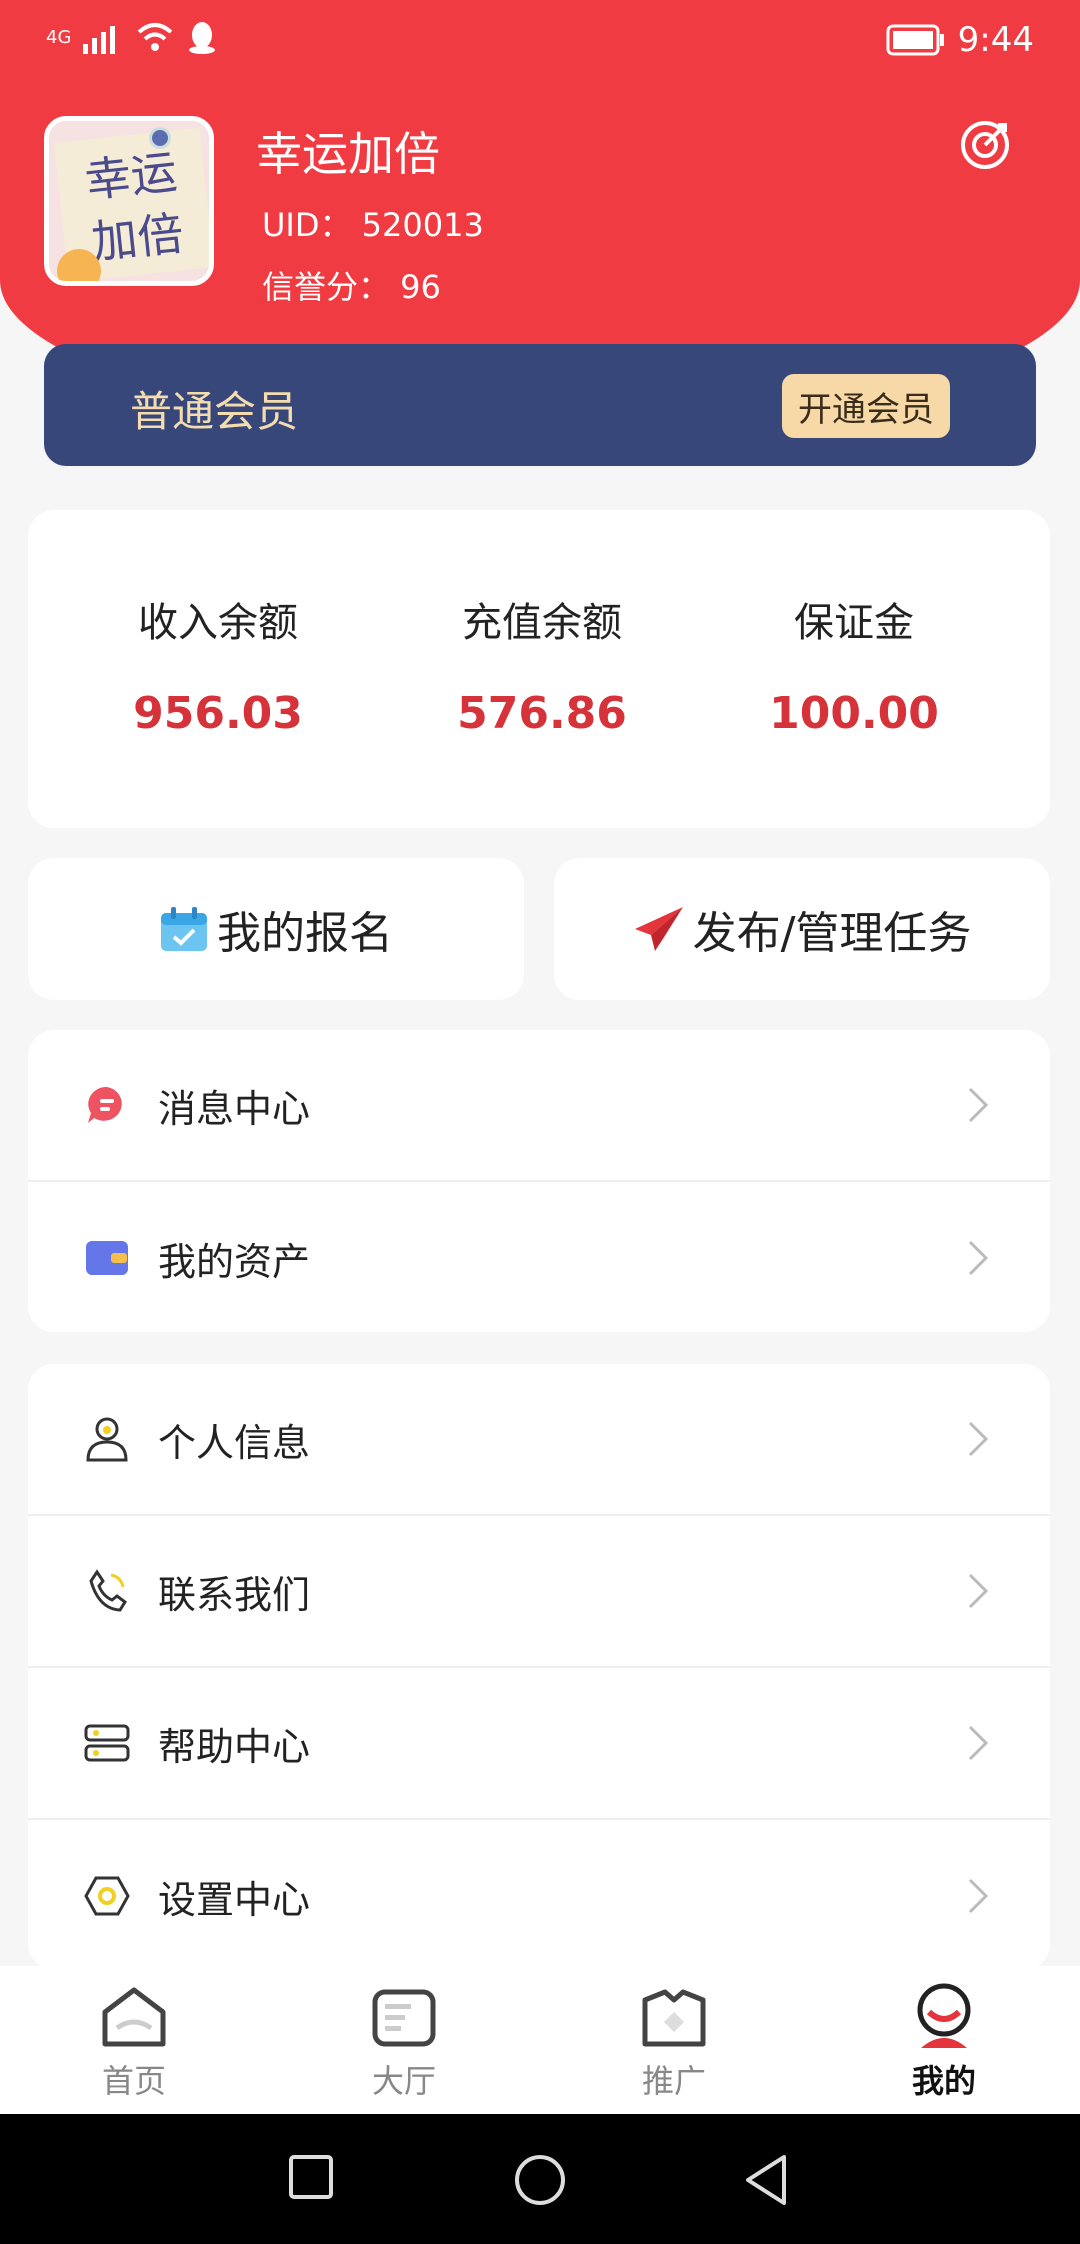 This screenshot has width=1080, height=2244. Describe the element at coordinates (133, 2081) in the screenshot. I see `tab-label: 首页` at that location.